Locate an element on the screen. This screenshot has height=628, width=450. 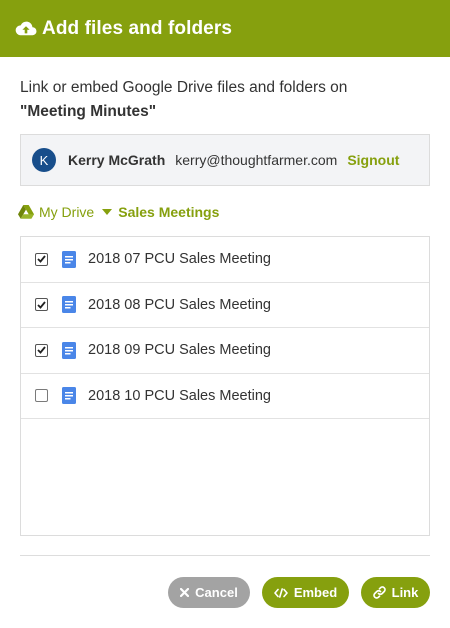
dialog-title: Add files and folders is located at coordinates (137, 28).